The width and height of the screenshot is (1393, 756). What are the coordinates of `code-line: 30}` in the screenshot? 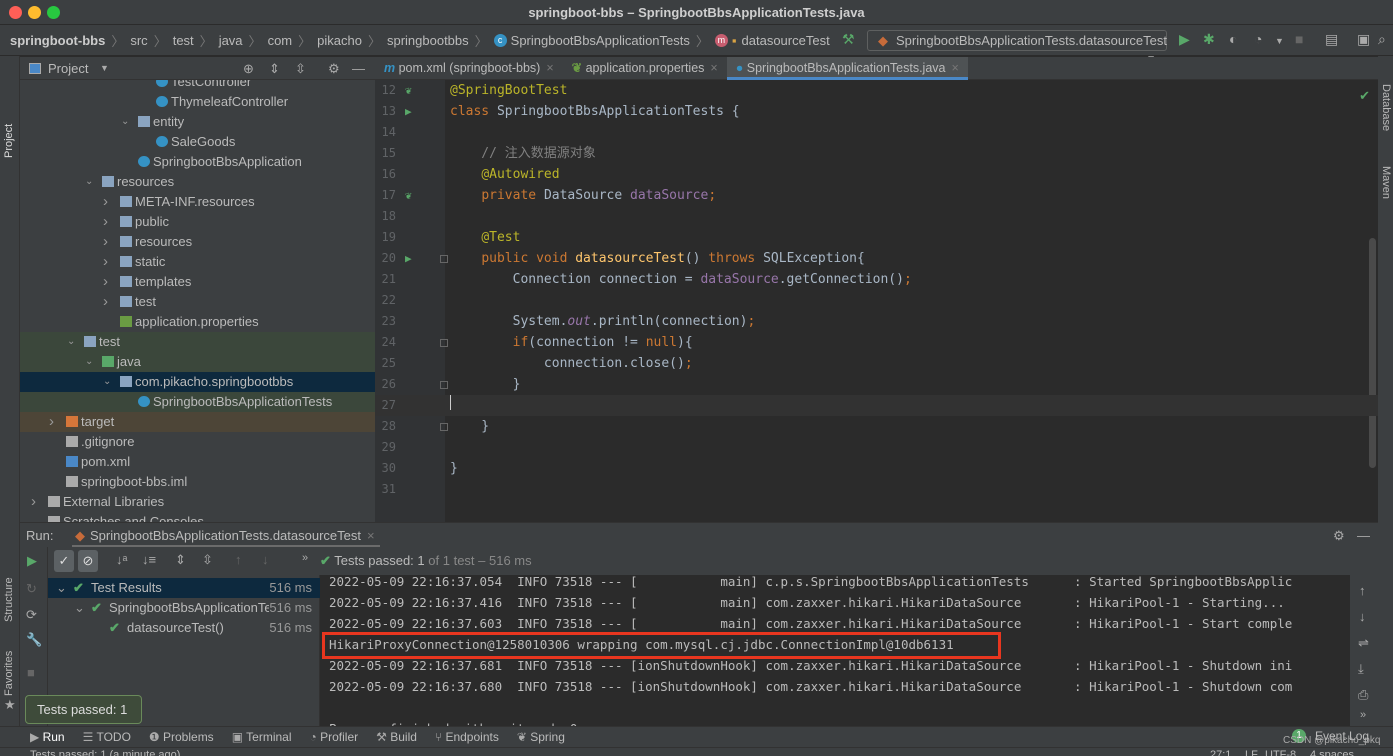 It's located at (876, 468).